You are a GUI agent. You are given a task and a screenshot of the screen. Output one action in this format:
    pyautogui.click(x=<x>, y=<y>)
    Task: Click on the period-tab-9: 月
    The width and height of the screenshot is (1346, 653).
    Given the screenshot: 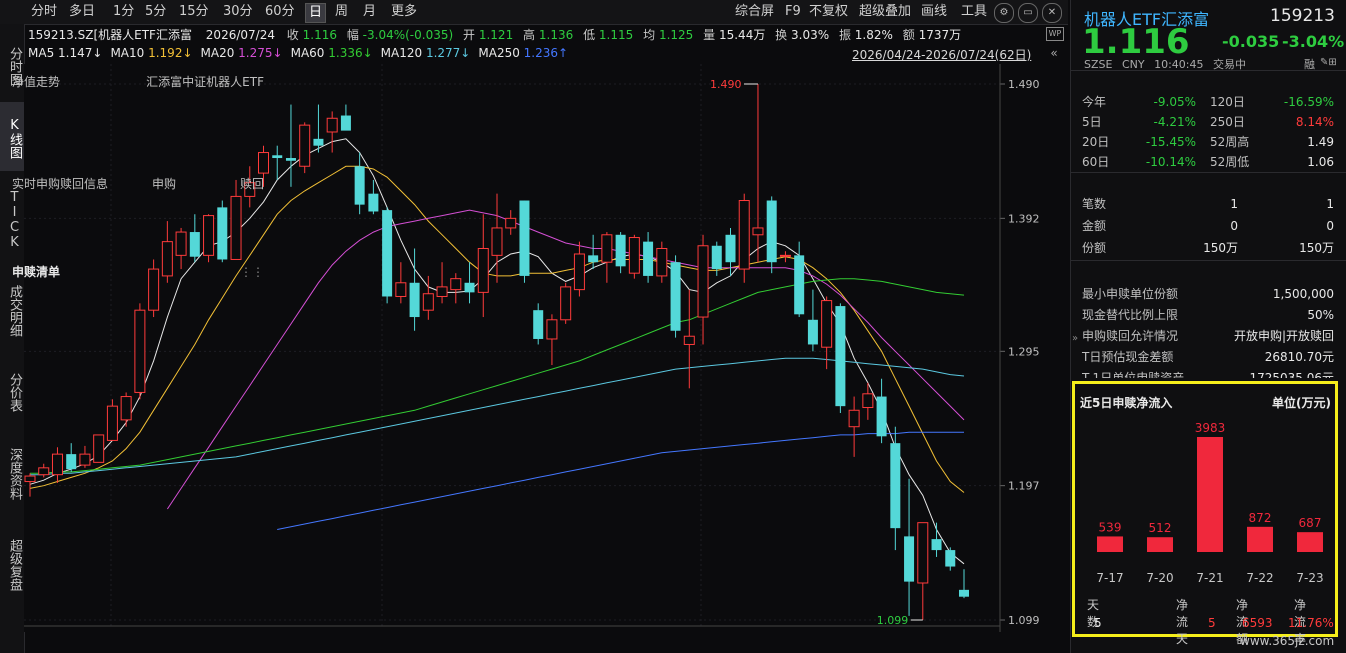 What is the action you would take?
    pyautogui.click(x=369, y=12)
    